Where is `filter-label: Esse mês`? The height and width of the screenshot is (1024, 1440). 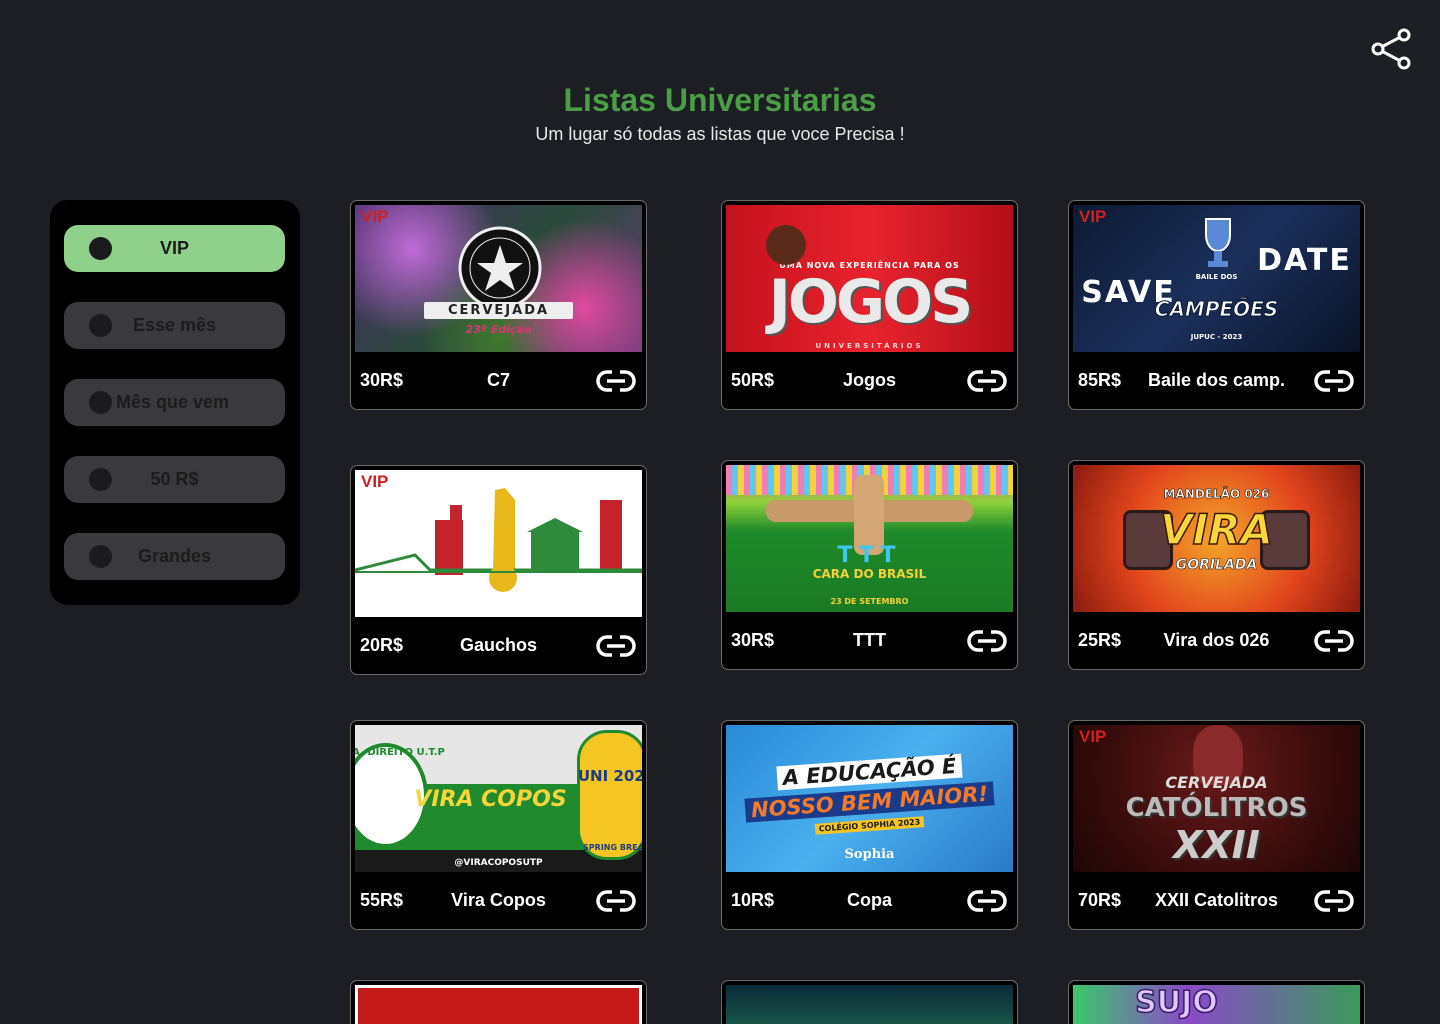 filter-label: Esse mês is located at coordinates (174, 325).